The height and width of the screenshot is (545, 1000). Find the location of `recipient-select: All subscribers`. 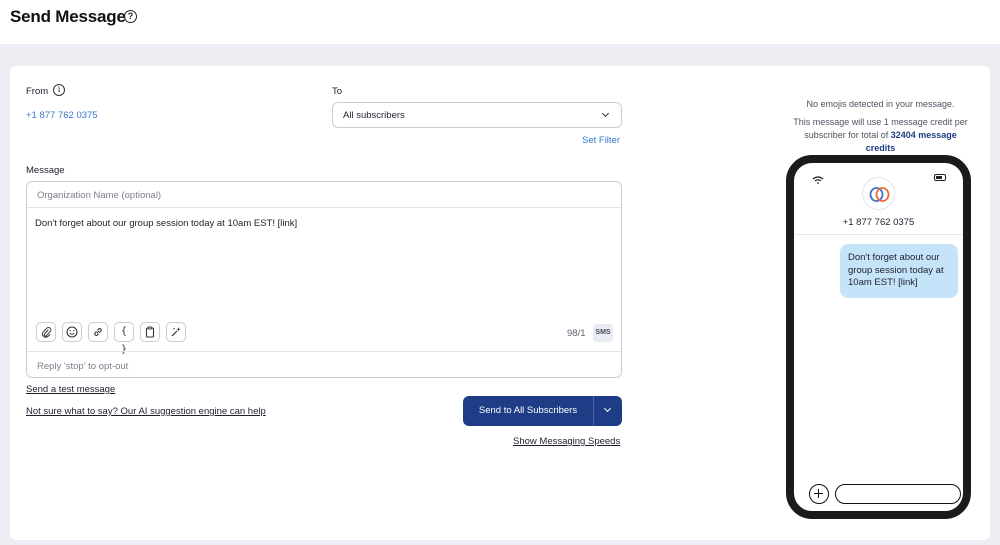

recipient-select: All subscribers is located at coordinates (477, 115).